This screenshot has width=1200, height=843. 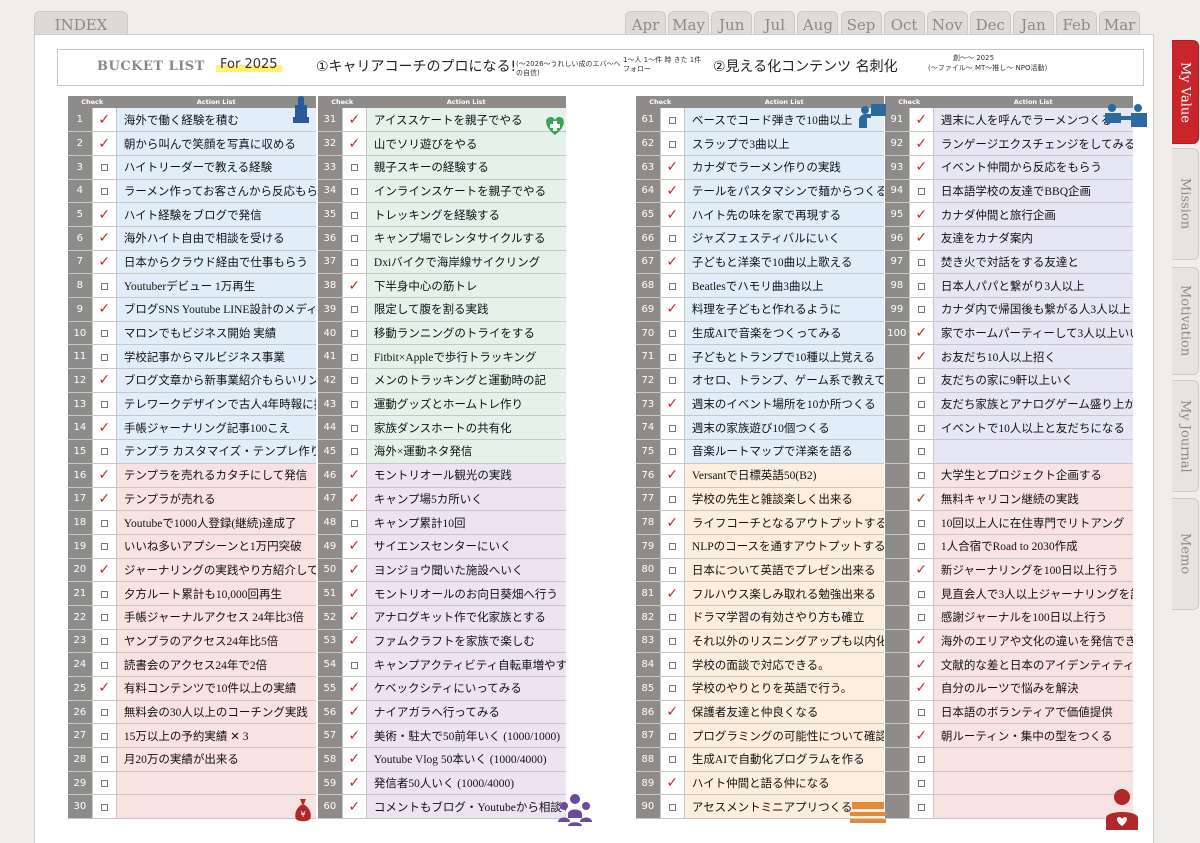 What do you see at coordinates (1033, 617) in the screenshot?
I see `action-item-text: 感謝ジャーナルを100日以上行う` at bounding box center [1033, 617].